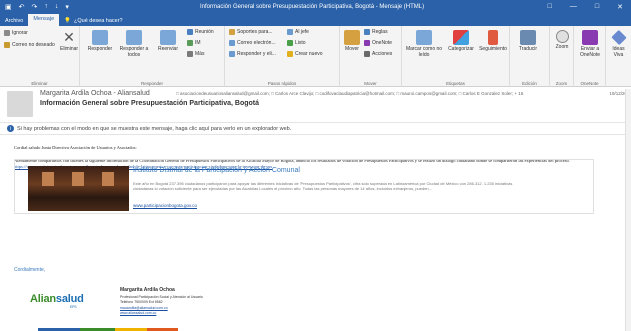 This screenshot has width=631, height=331. I want to click on reply-button: Responder, so click(100, 41).